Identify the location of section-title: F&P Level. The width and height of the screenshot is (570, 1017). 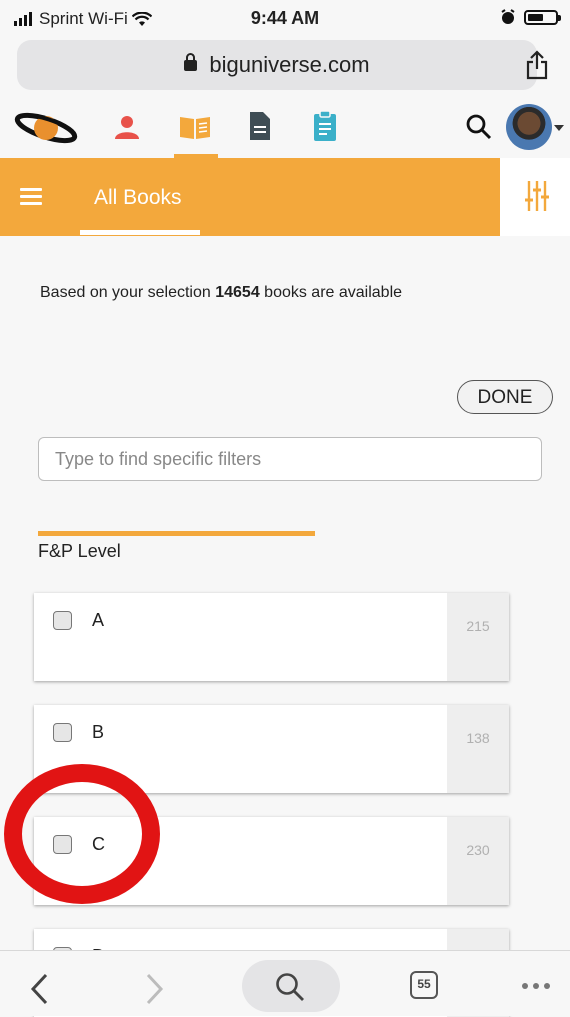
(79, 551).